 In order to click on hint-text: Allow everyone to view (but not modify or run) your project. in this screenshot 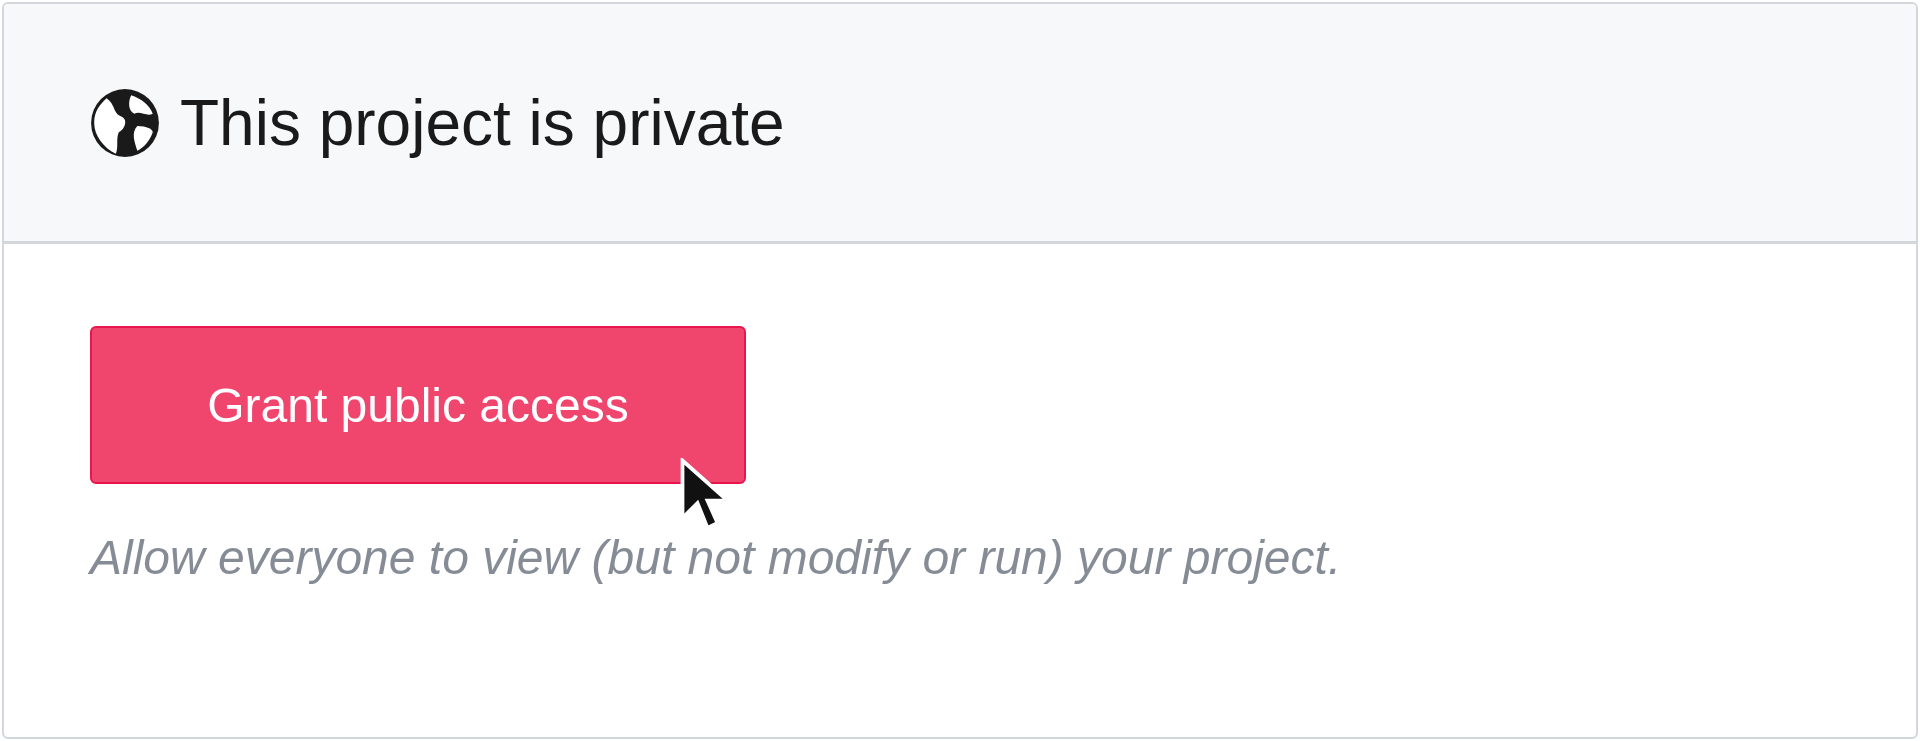, I will do `click(716, 557)`.